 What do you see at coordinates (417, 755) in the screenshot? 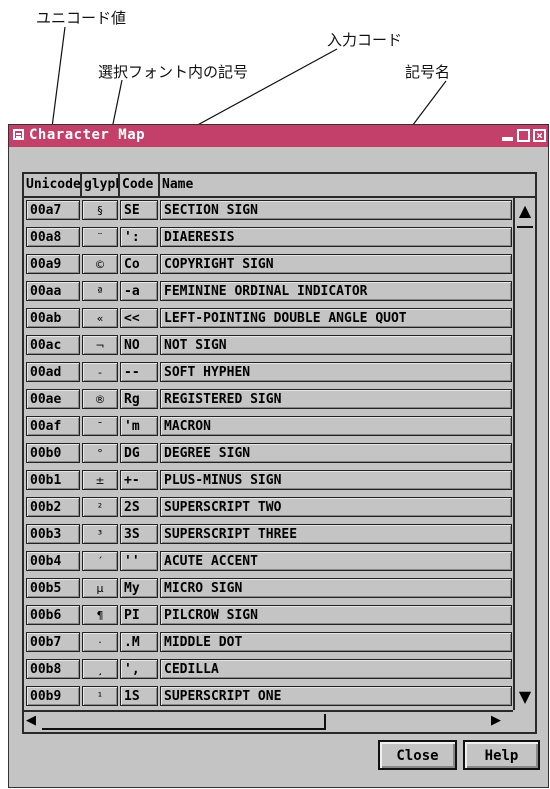
I see `close-button: Close` at bounding box center [417, 755].